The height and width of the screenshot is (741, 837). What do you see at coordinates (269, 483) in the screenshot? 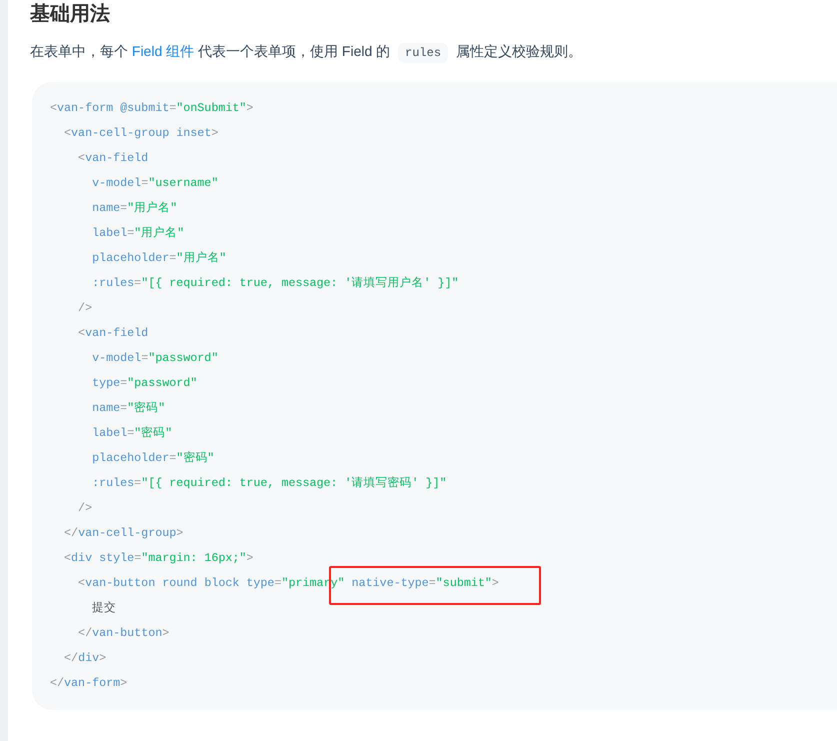
I see `code-line: :rules="[{ required: true, message: '请填写密码' }]"` at bounding box center [269, 483].